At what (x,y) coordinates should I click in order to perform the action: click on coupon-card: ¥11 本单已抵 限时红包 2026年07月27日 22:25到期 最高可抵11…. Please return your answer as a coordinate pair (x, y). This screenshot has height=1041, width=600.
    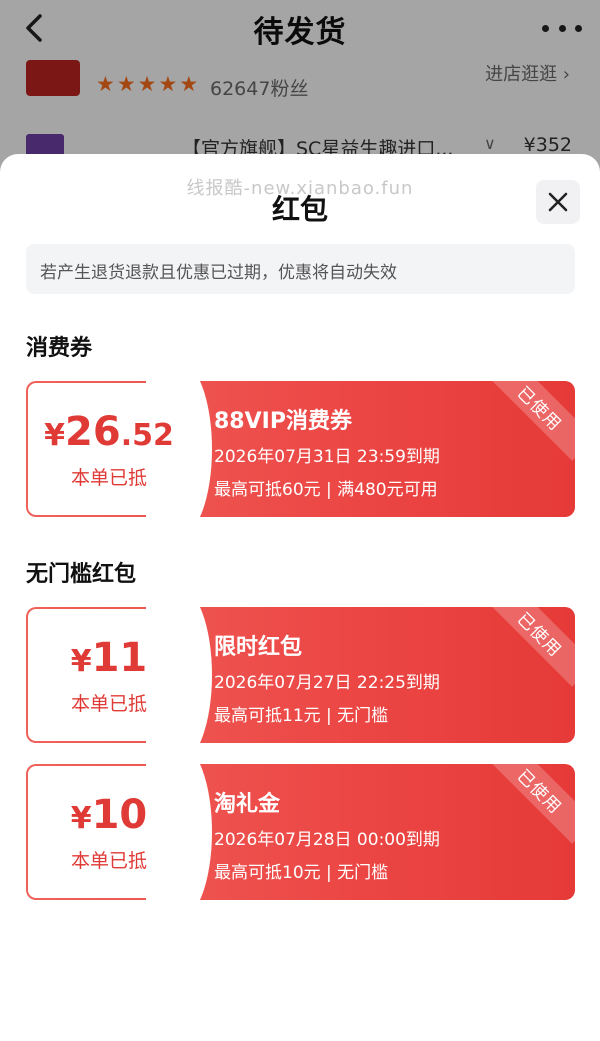
    Looking at the image, I should click on (300, 675).